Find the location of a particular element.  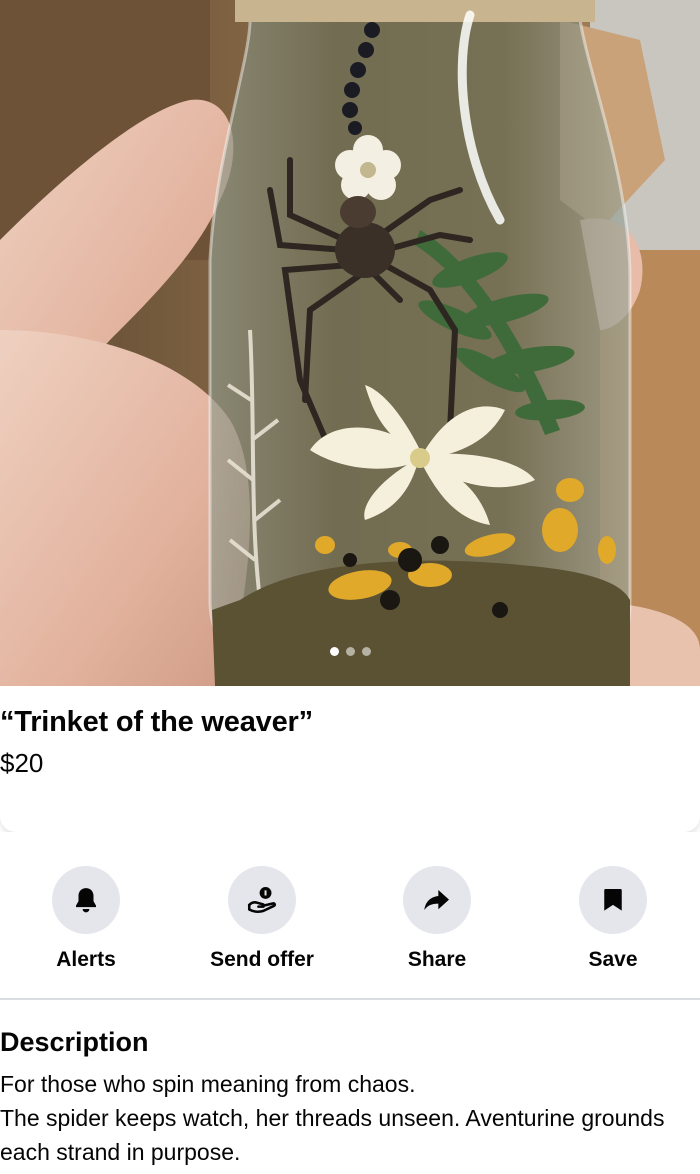

description-line: For those who spin meaning from chaos. is located at coordinates (208, 1084).